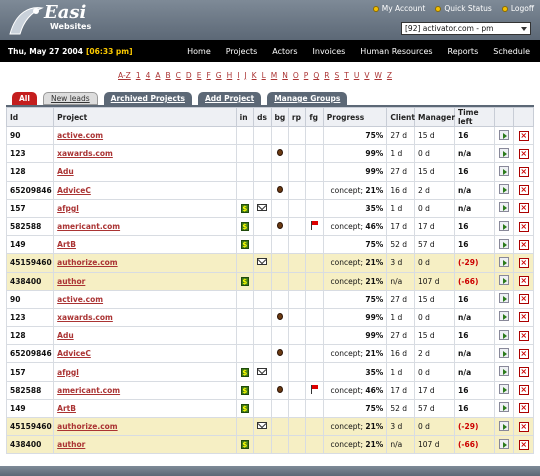 The height and width of the screenshot is (476, 540). What do you see at coordinates (61, 20) in the screenshot?
I see `logo: Easi Websites` at bounding box center [61, 20].